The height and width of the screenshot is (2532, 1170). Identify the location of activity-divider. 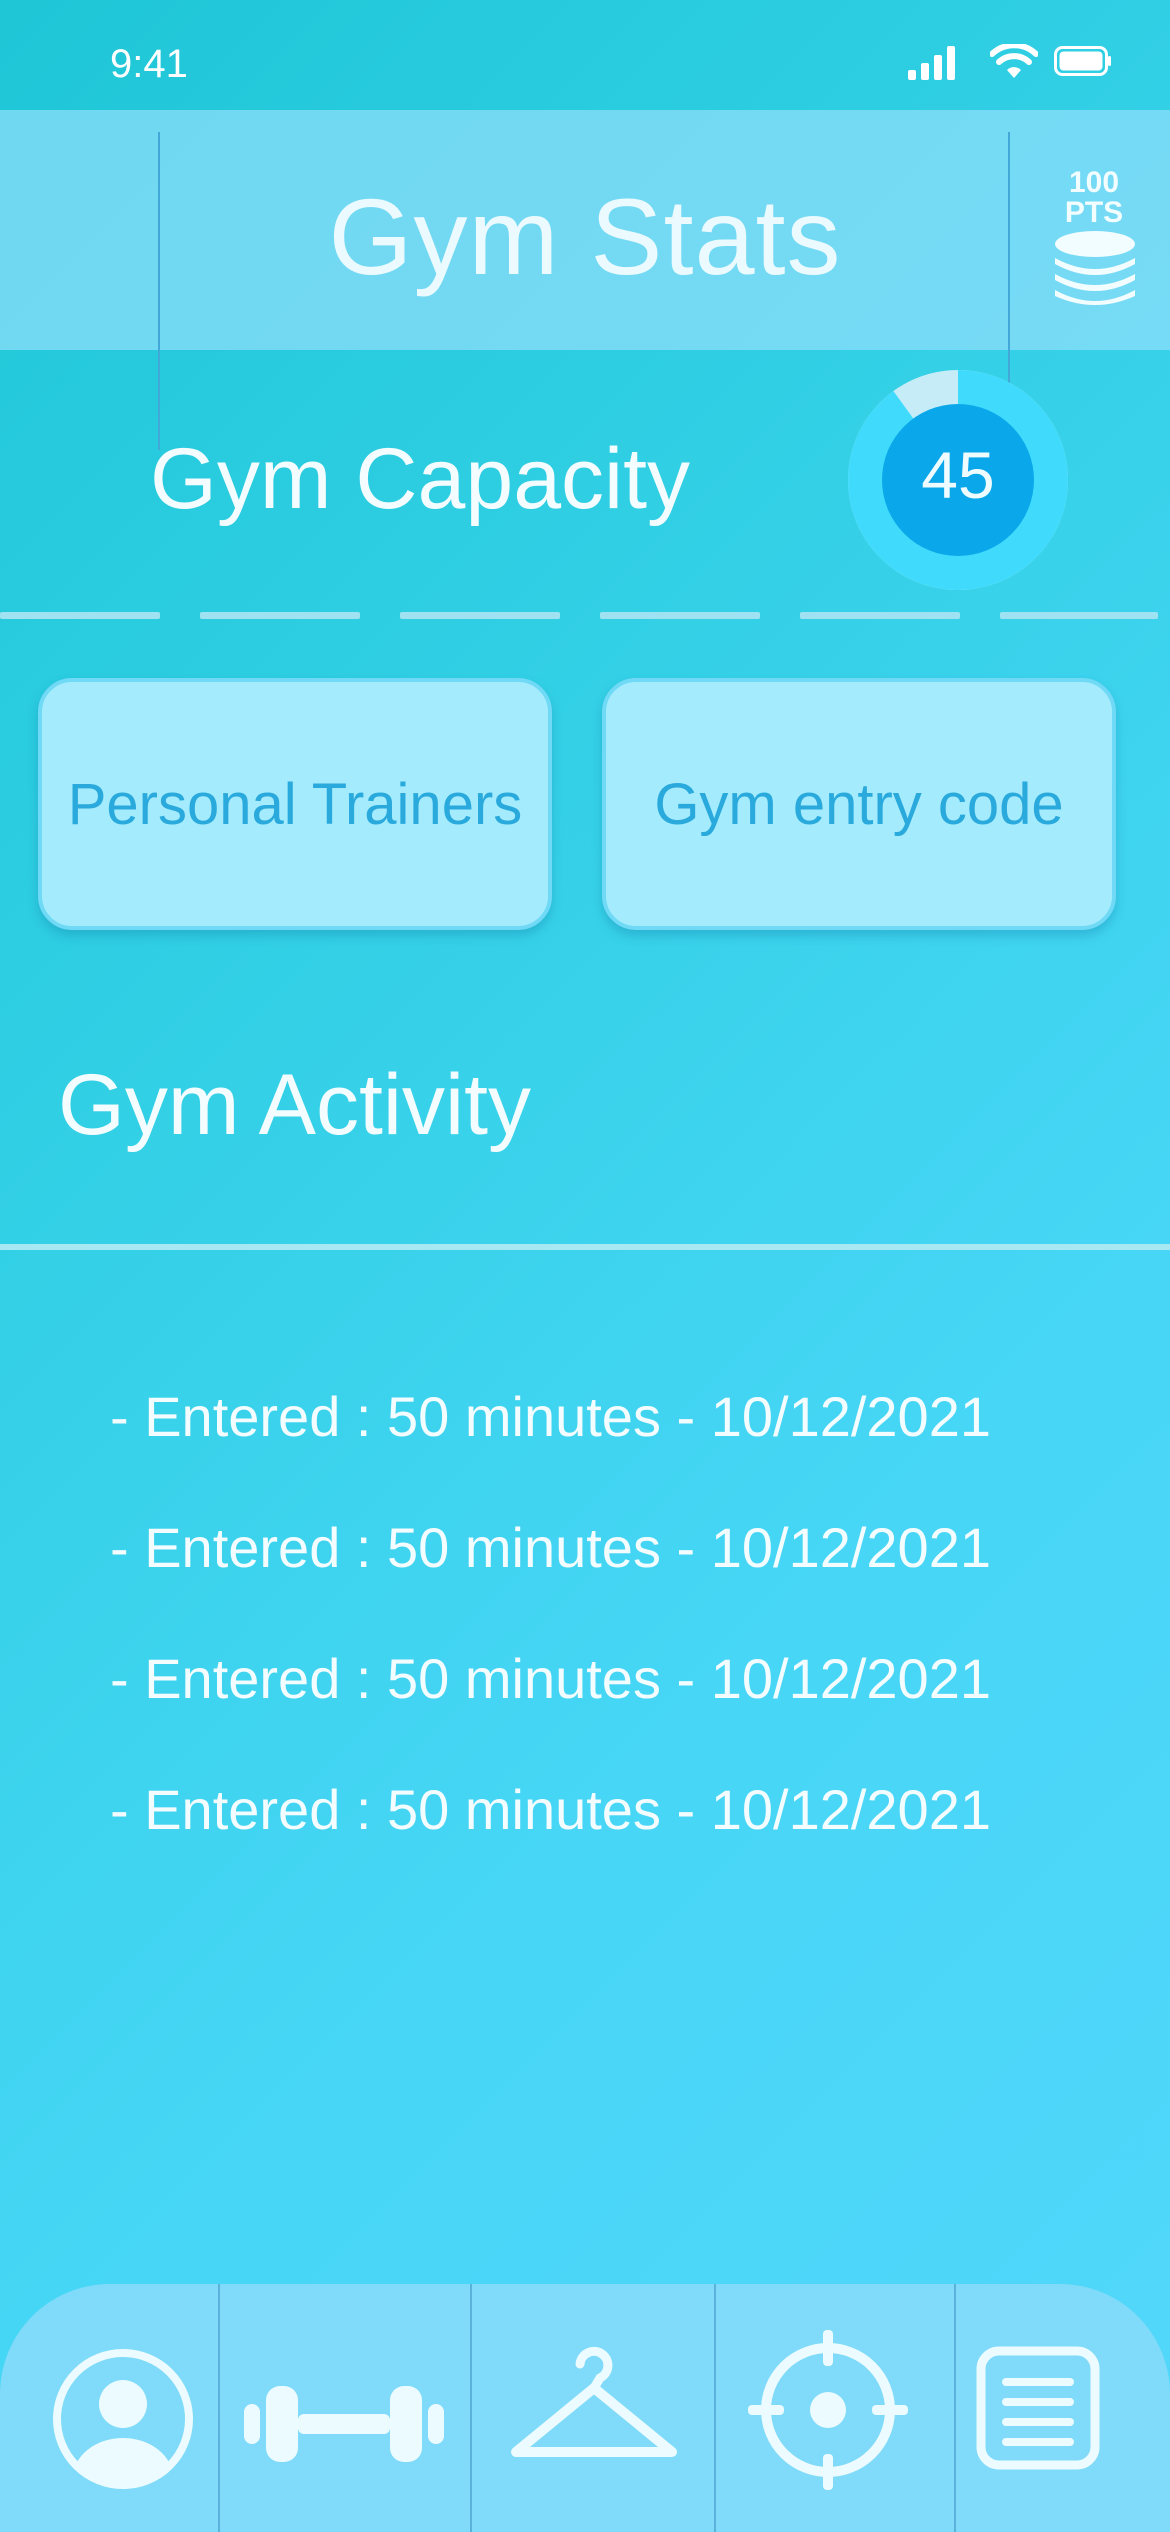
(585, 1247).